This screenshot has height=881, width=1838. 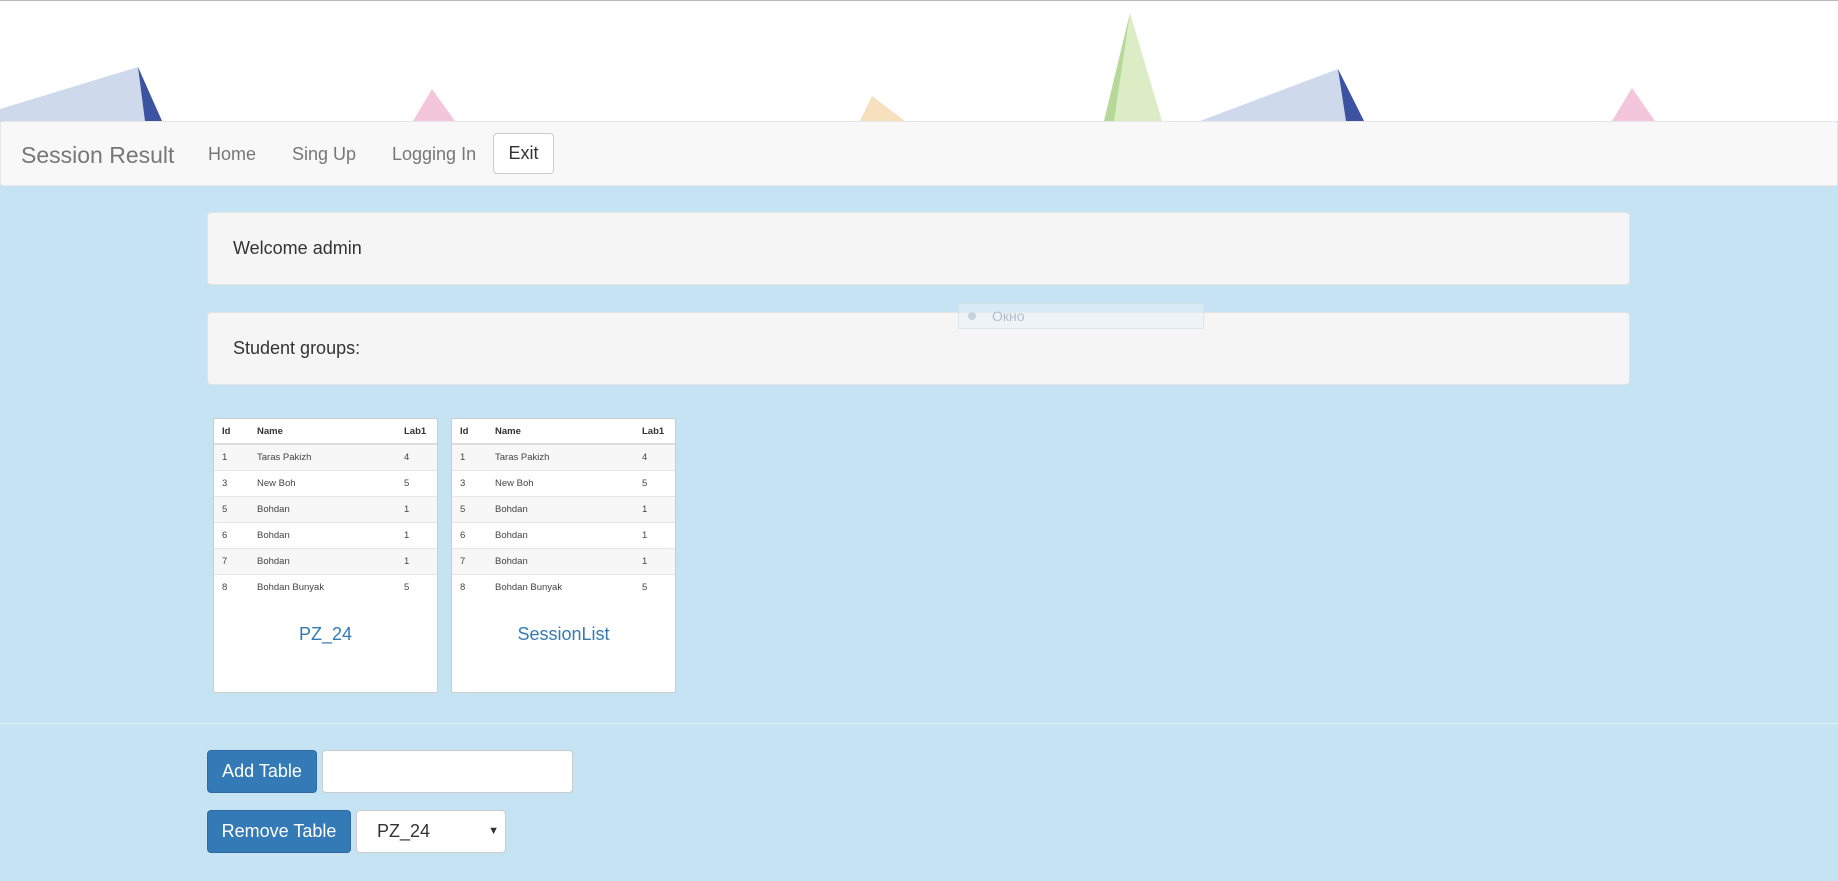 I want to click on select-value: PZ_24, so click(x=404, y=831).